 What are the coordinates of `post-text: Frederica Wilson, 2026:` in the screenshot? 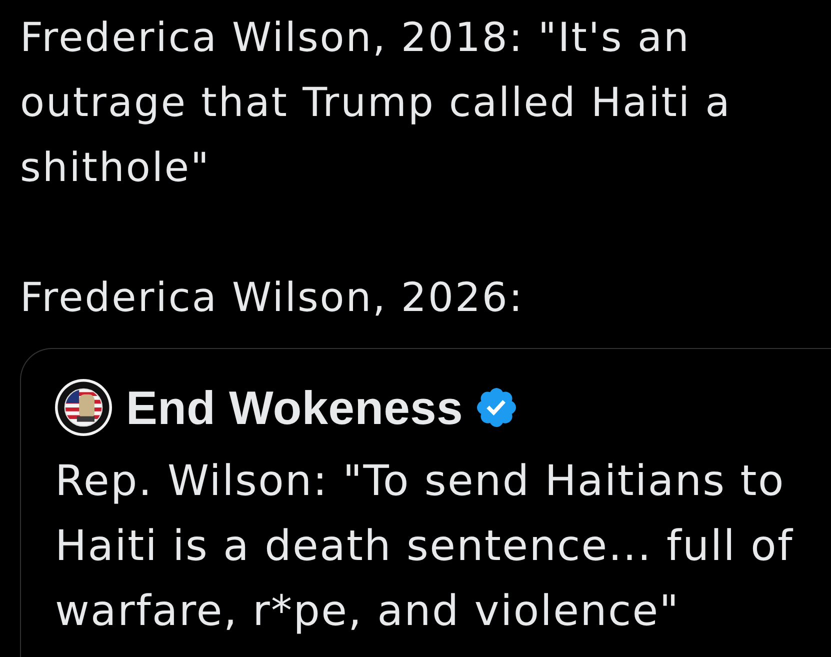 It's located at (272, 298).